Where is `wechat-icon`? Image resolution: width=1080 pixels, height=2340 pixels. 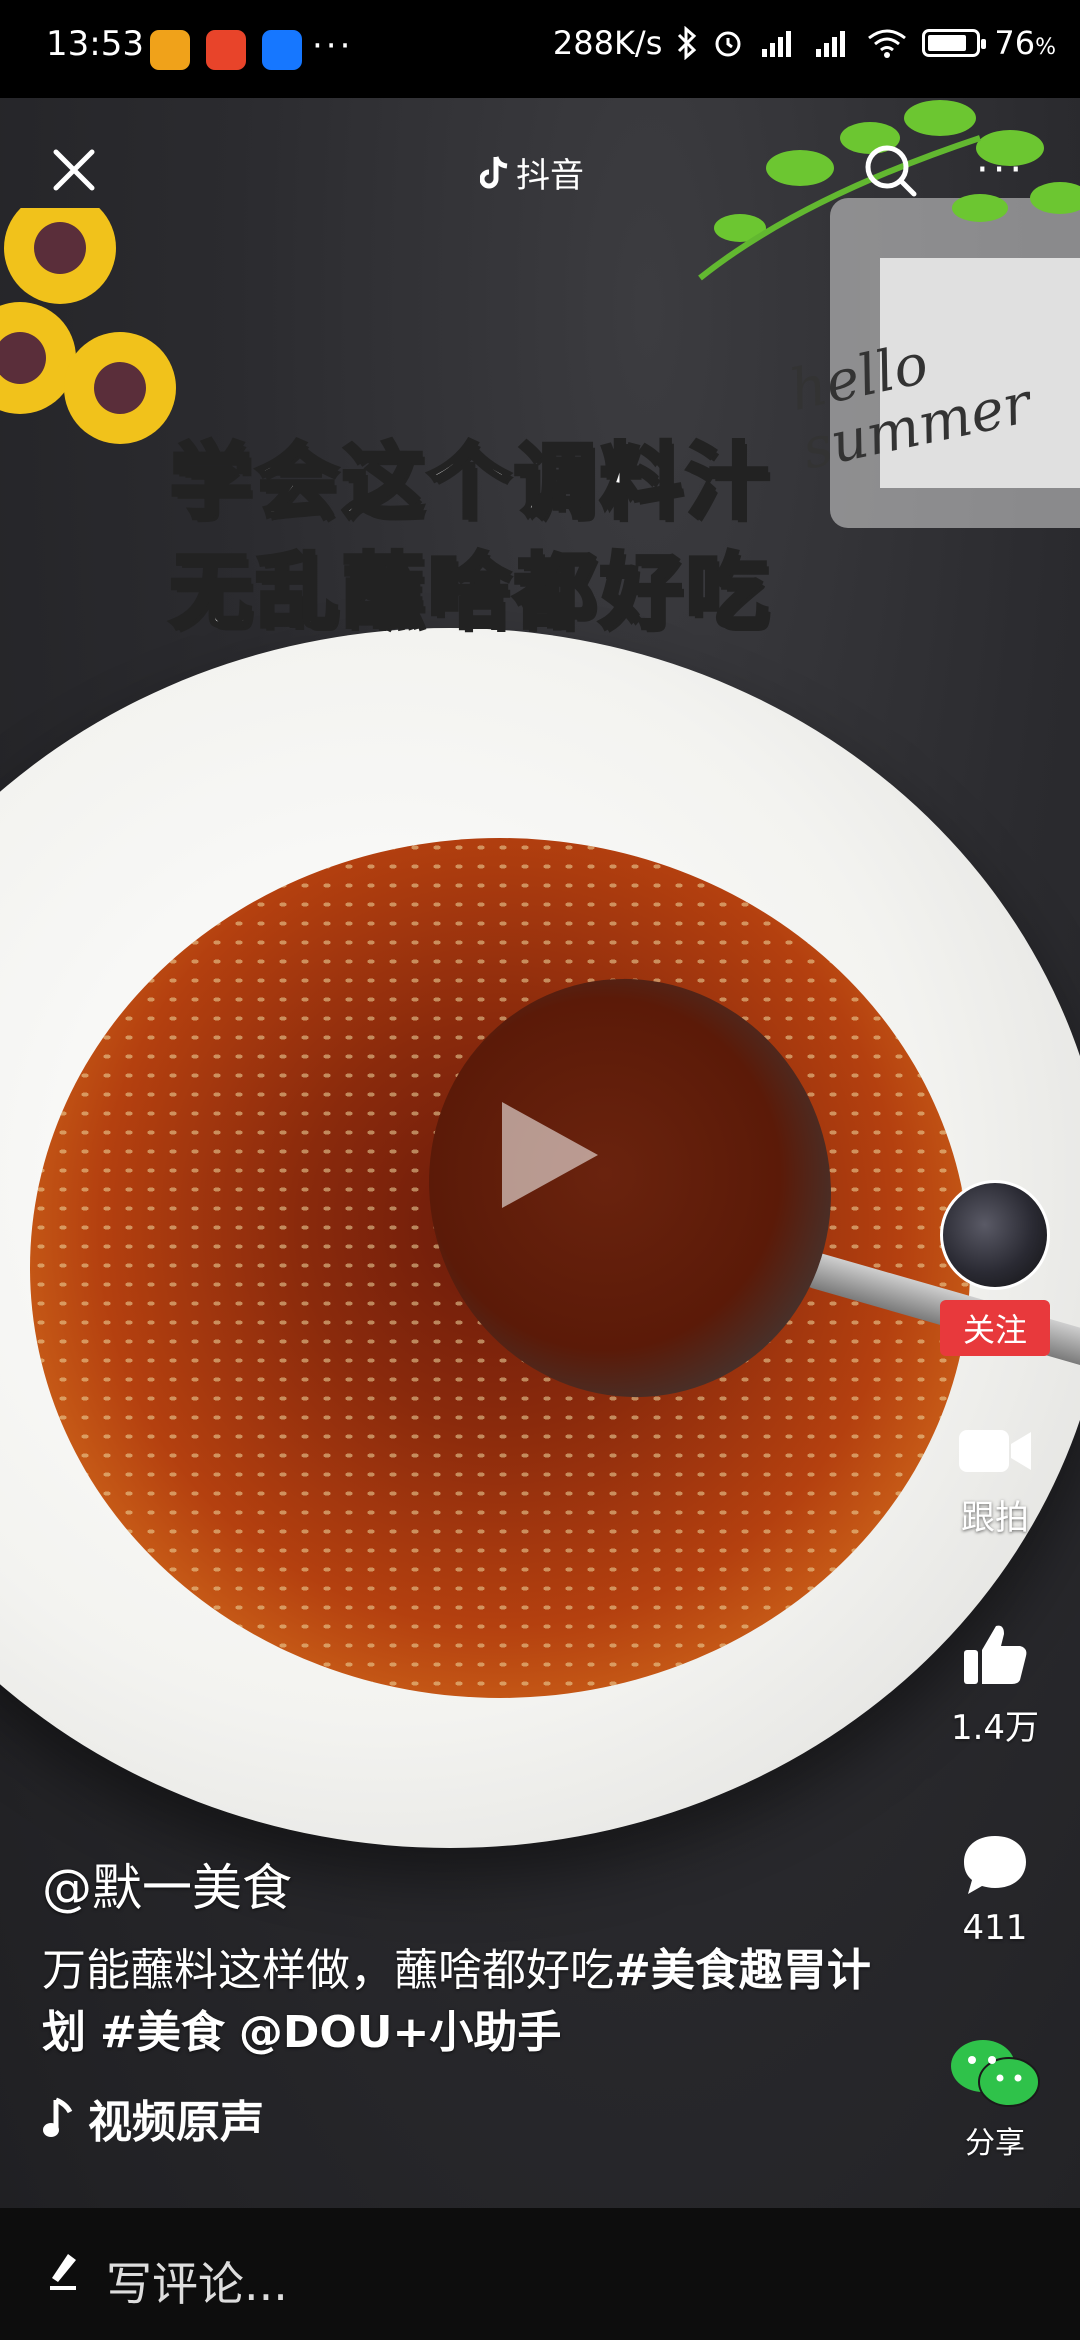
wechat-icon is located at coordinates (995, 2073).